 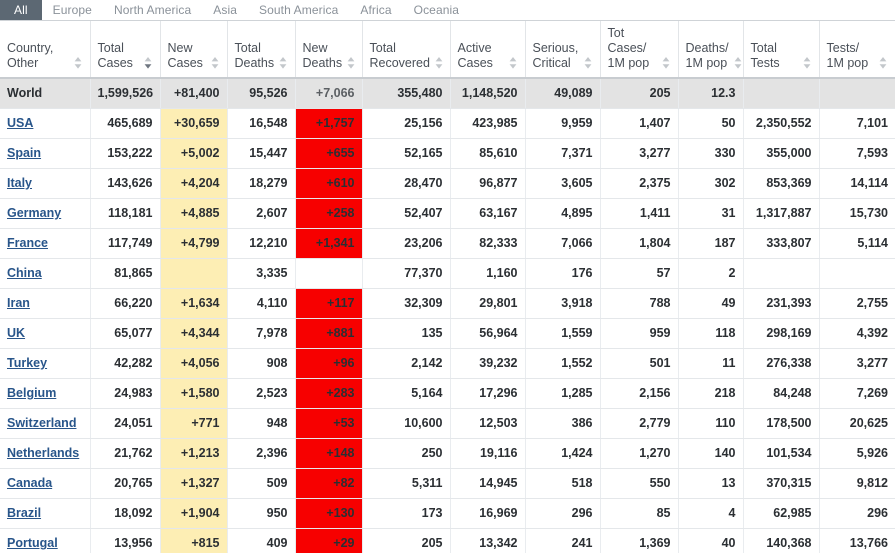 I want to click on column-header-total-recovered: Total Recovered, so click(x=405, y=49).